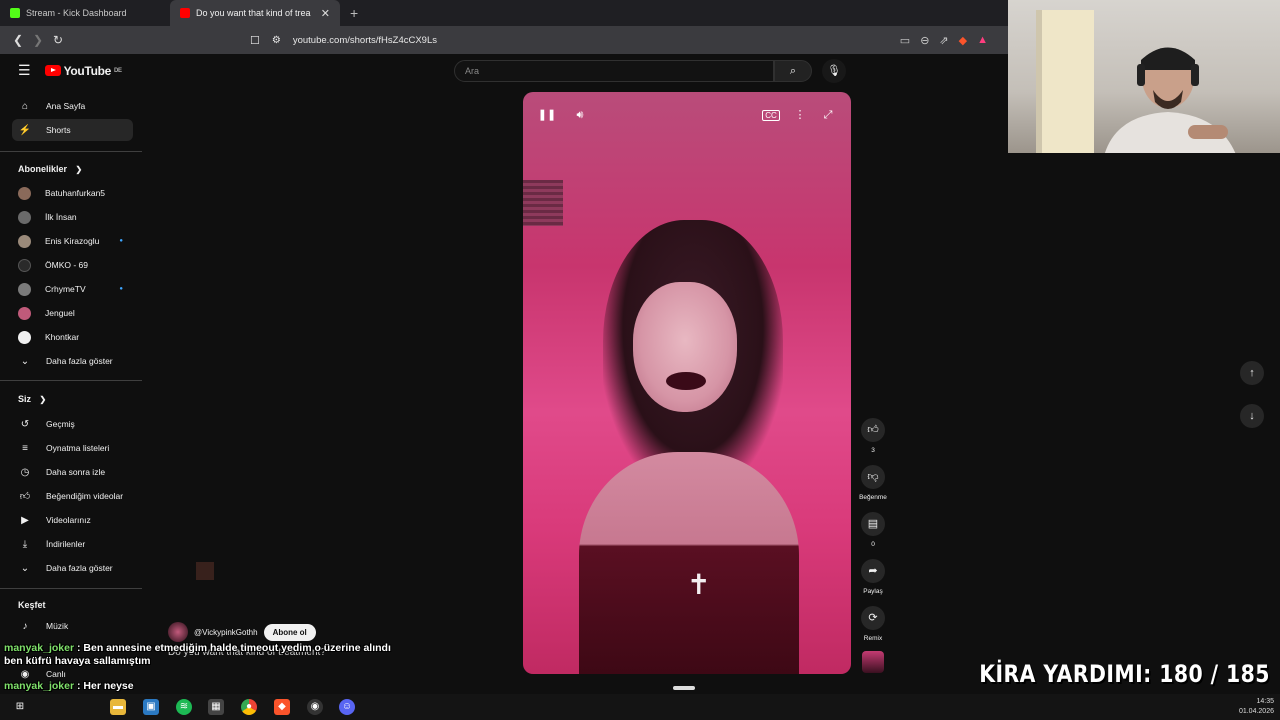 The image size is (1280, 720). I want to click on previous-short-button: ↑, so click(1252, 373).